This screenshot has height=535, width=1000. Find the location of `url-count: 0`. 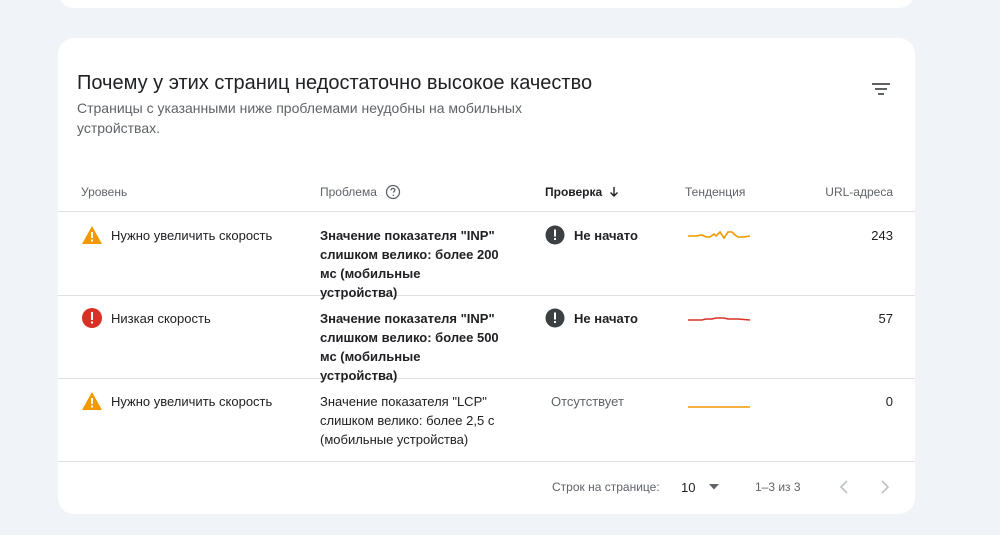

url-count: 0 is located at coordinates (889, 401).